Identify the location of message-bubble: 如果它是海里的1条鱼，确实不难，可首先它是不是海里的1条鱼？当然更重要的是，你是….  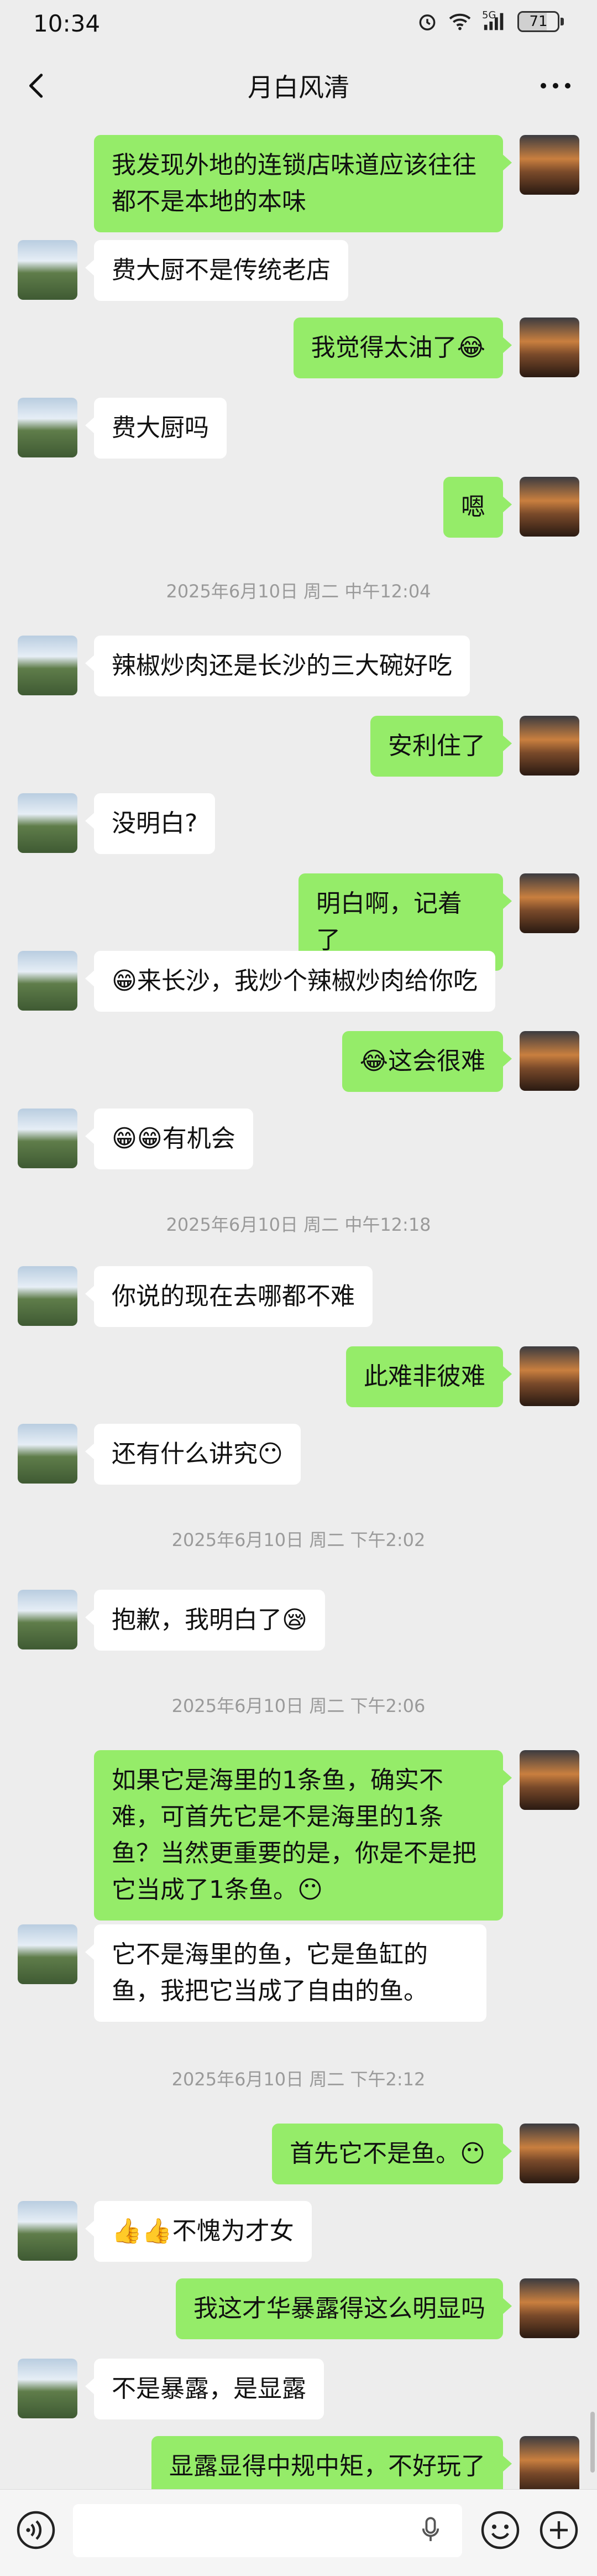
(303, 1835).